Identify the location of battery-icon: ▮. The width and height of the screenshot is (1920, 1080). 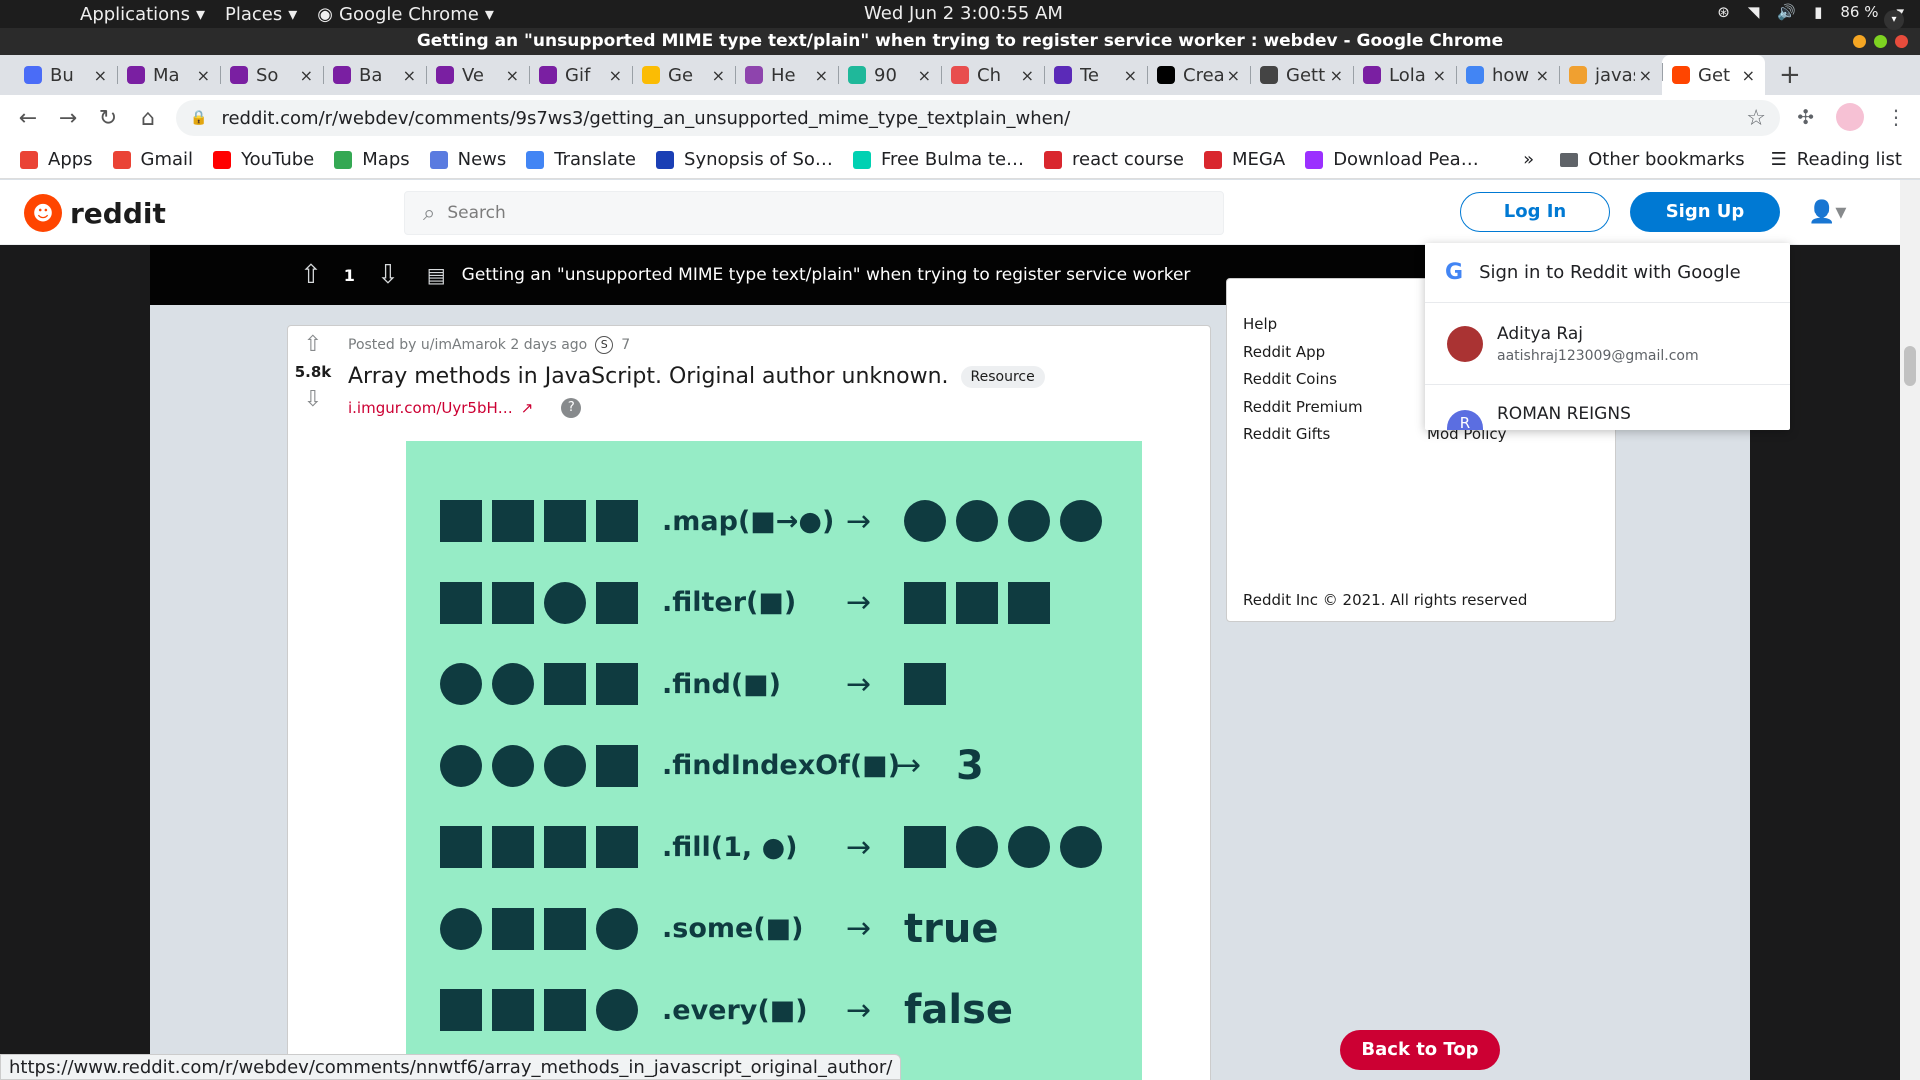
(1818, 12).